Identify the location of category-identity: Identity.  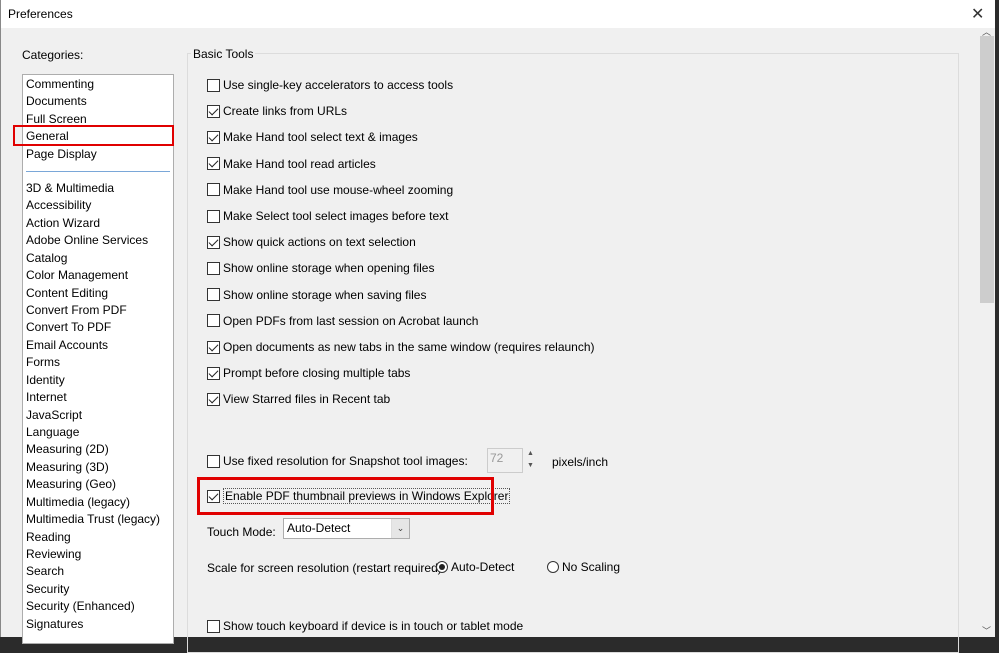
(45, 380).